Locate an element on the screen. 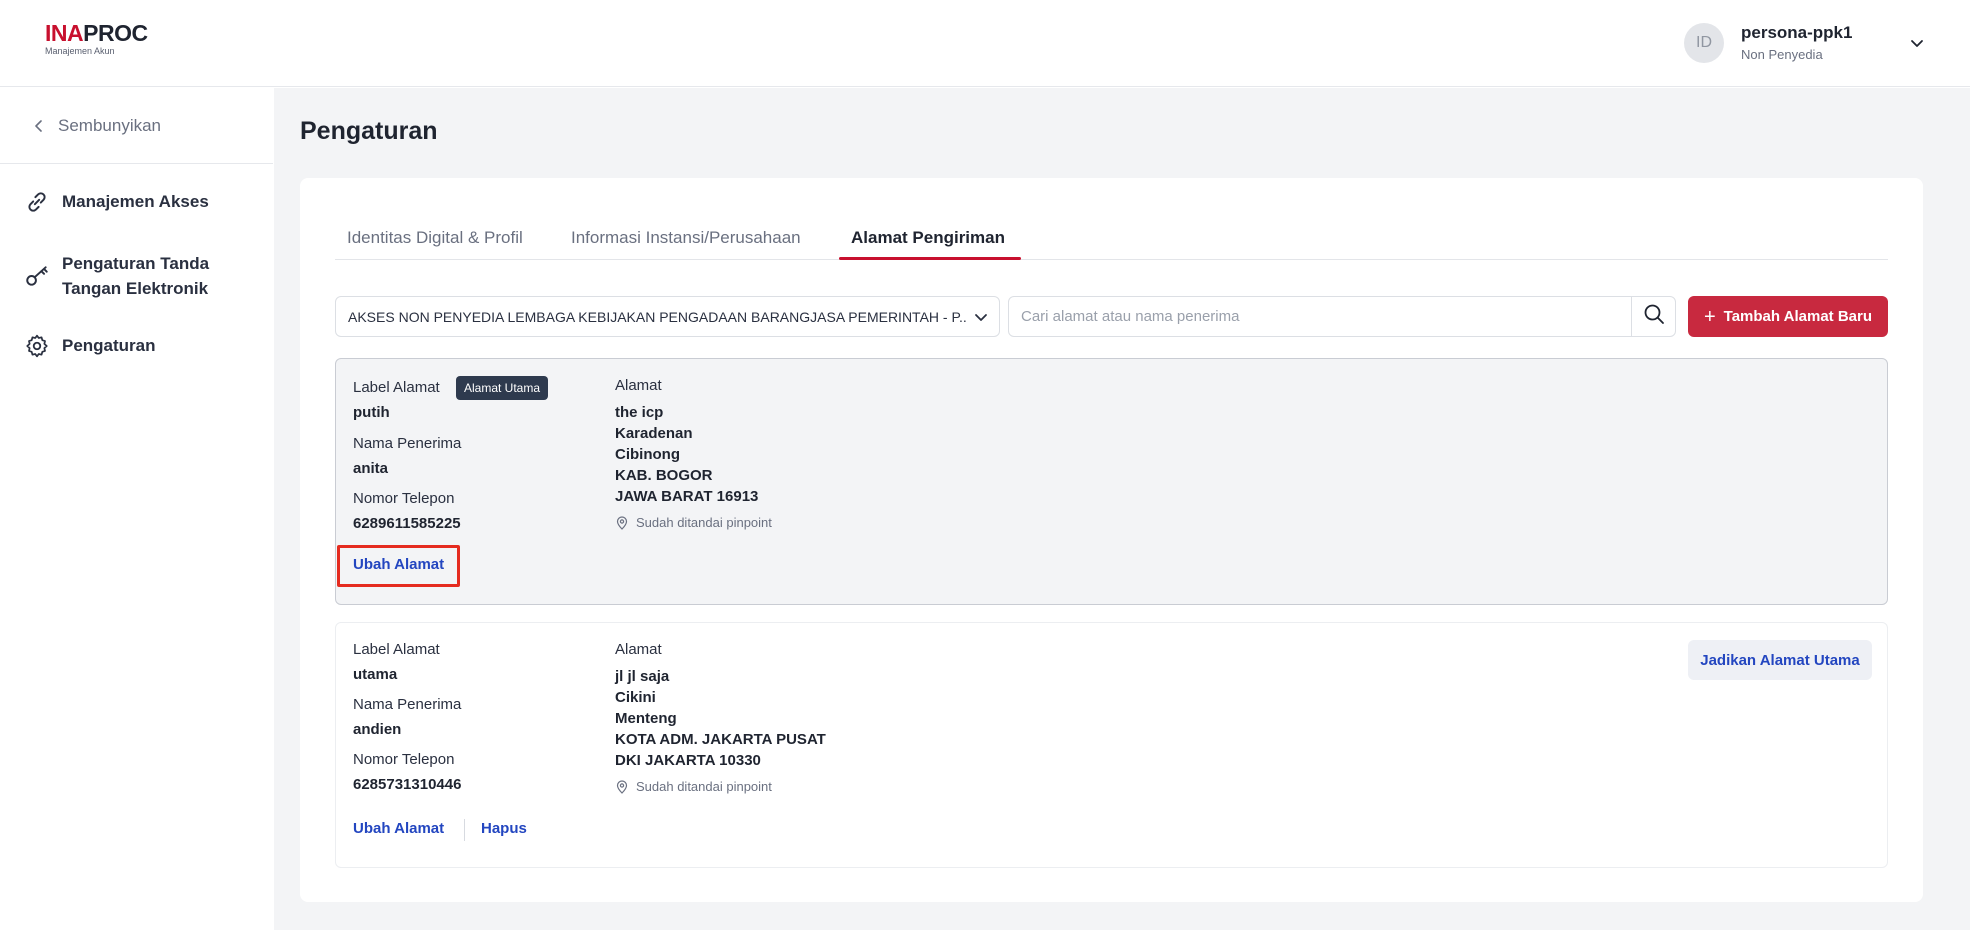 The width and height of the screenshot is (1970, 930). sidebar-item-label: Pengaturan is located at coordinates (109, 345).